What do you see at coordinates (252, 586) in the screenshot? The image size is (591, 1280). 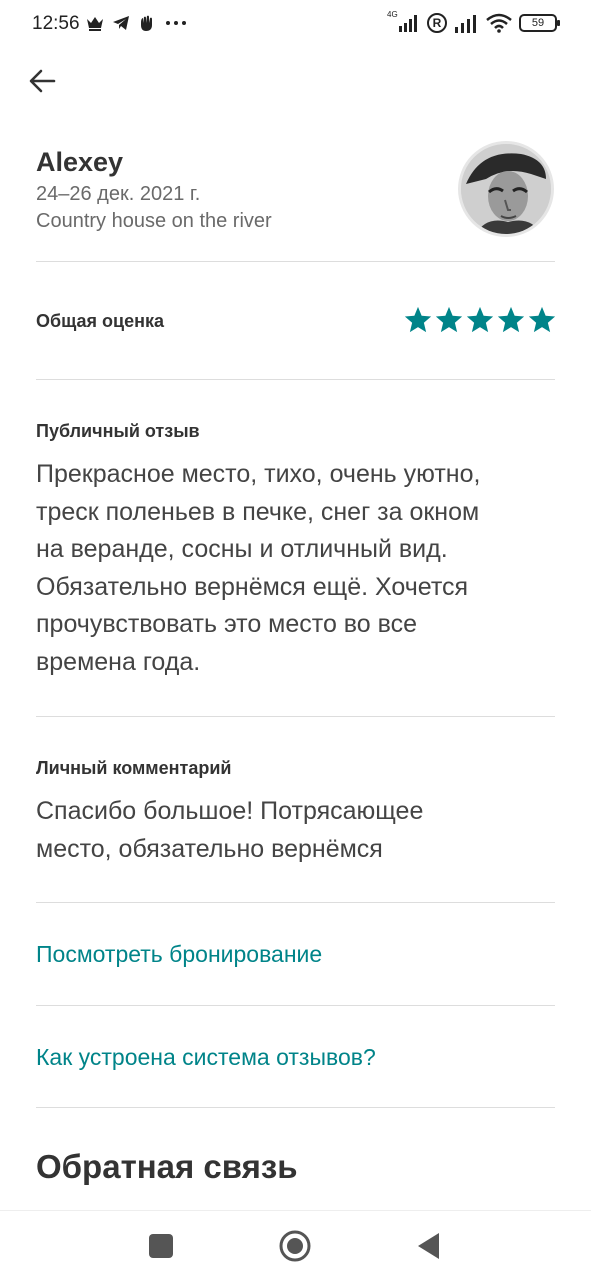 I see `review-line: Обязательно вернёмся ещё. Хочется` at bounding box center [252, 586].